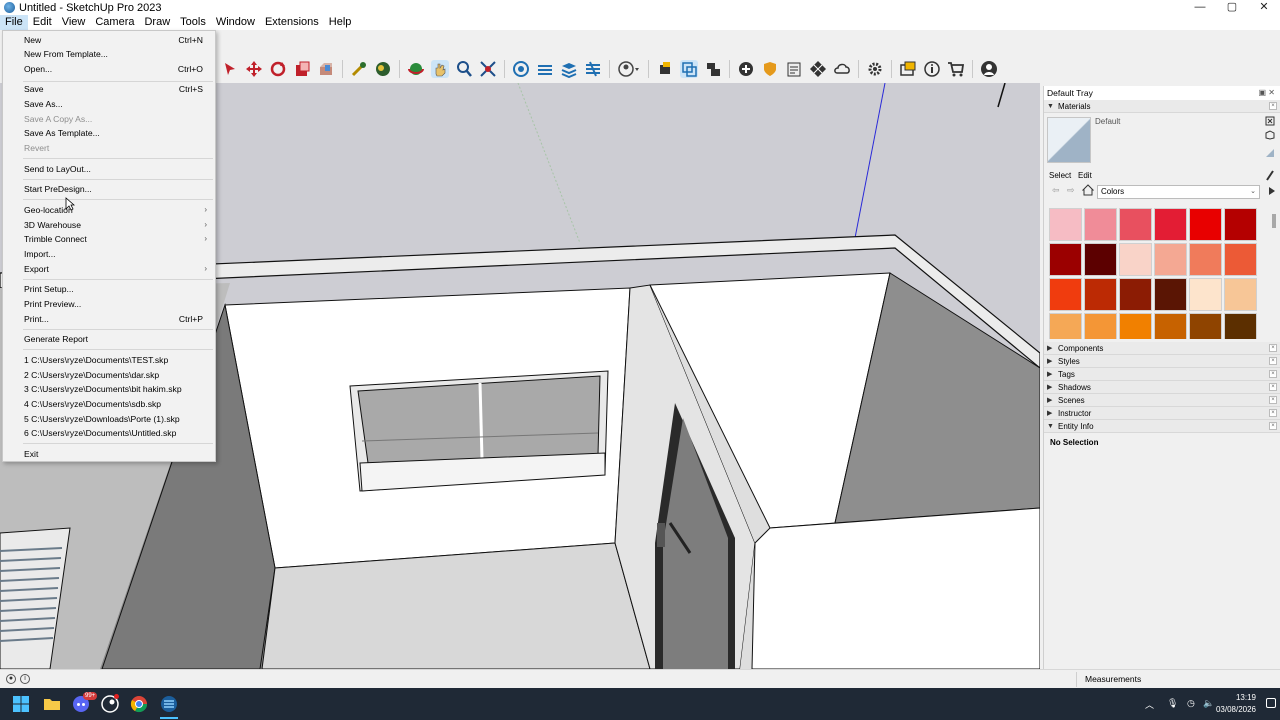  Describe the element at coordinates (109, 319) in the screenshot. I see `menu-item-print: Print... Ctrl+P` at that location.